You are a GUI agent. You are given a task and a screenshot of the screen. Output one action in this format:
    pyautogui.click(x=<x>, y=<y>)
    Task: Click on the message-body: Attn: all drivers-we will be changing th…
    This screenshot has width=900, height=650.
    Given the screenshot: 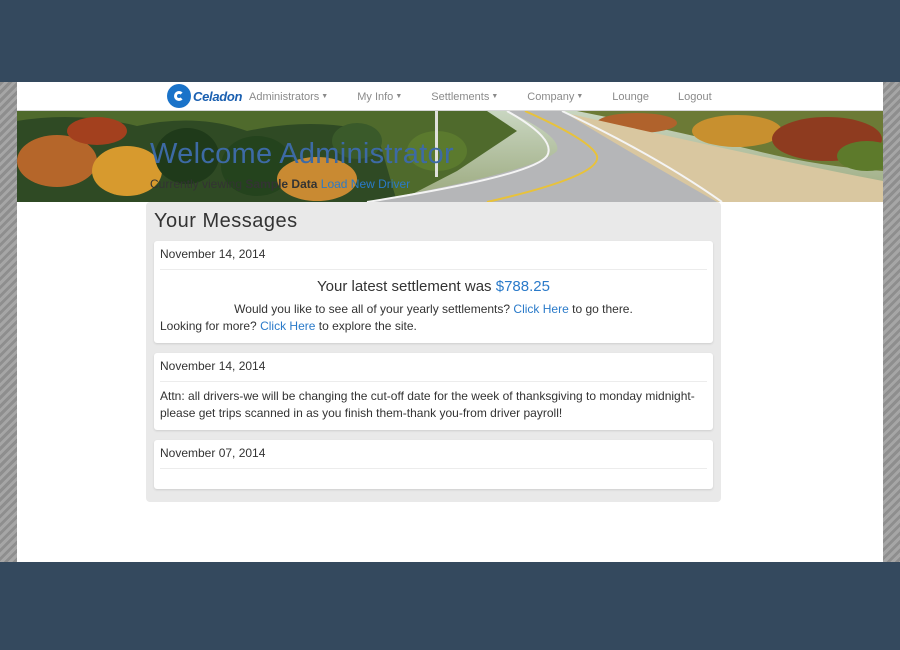 What is the action you would take?
    pyautogui.click(x=427, y=404)
    